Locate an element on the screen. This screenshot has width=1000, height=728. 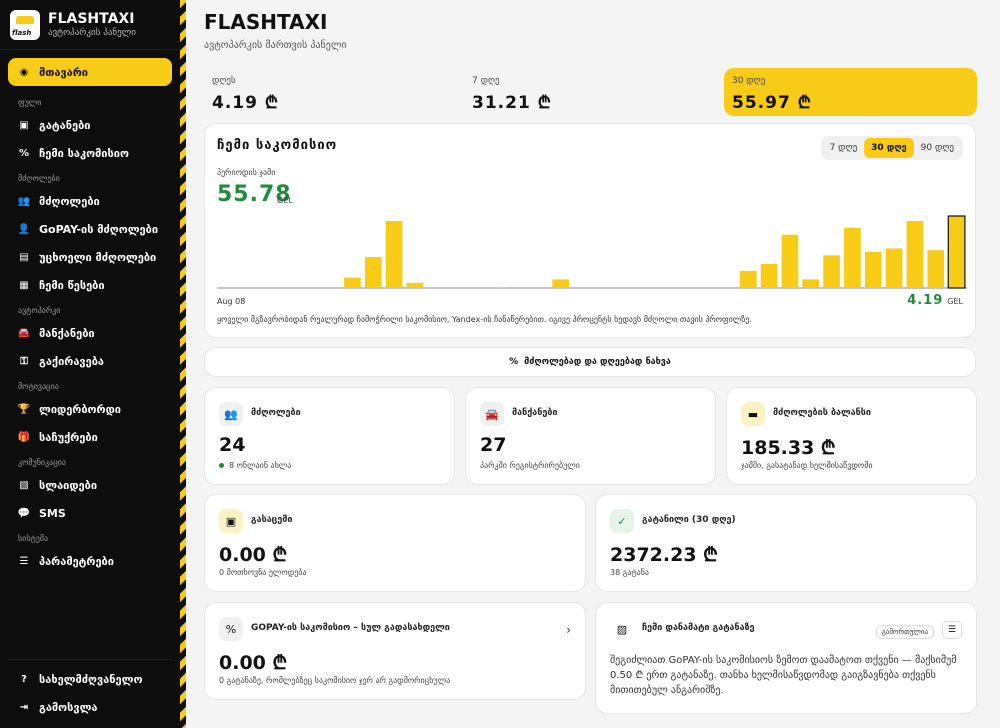
sidebar-item-guide: ? სახელმძღვანელო is located at coordinates (90, 679).